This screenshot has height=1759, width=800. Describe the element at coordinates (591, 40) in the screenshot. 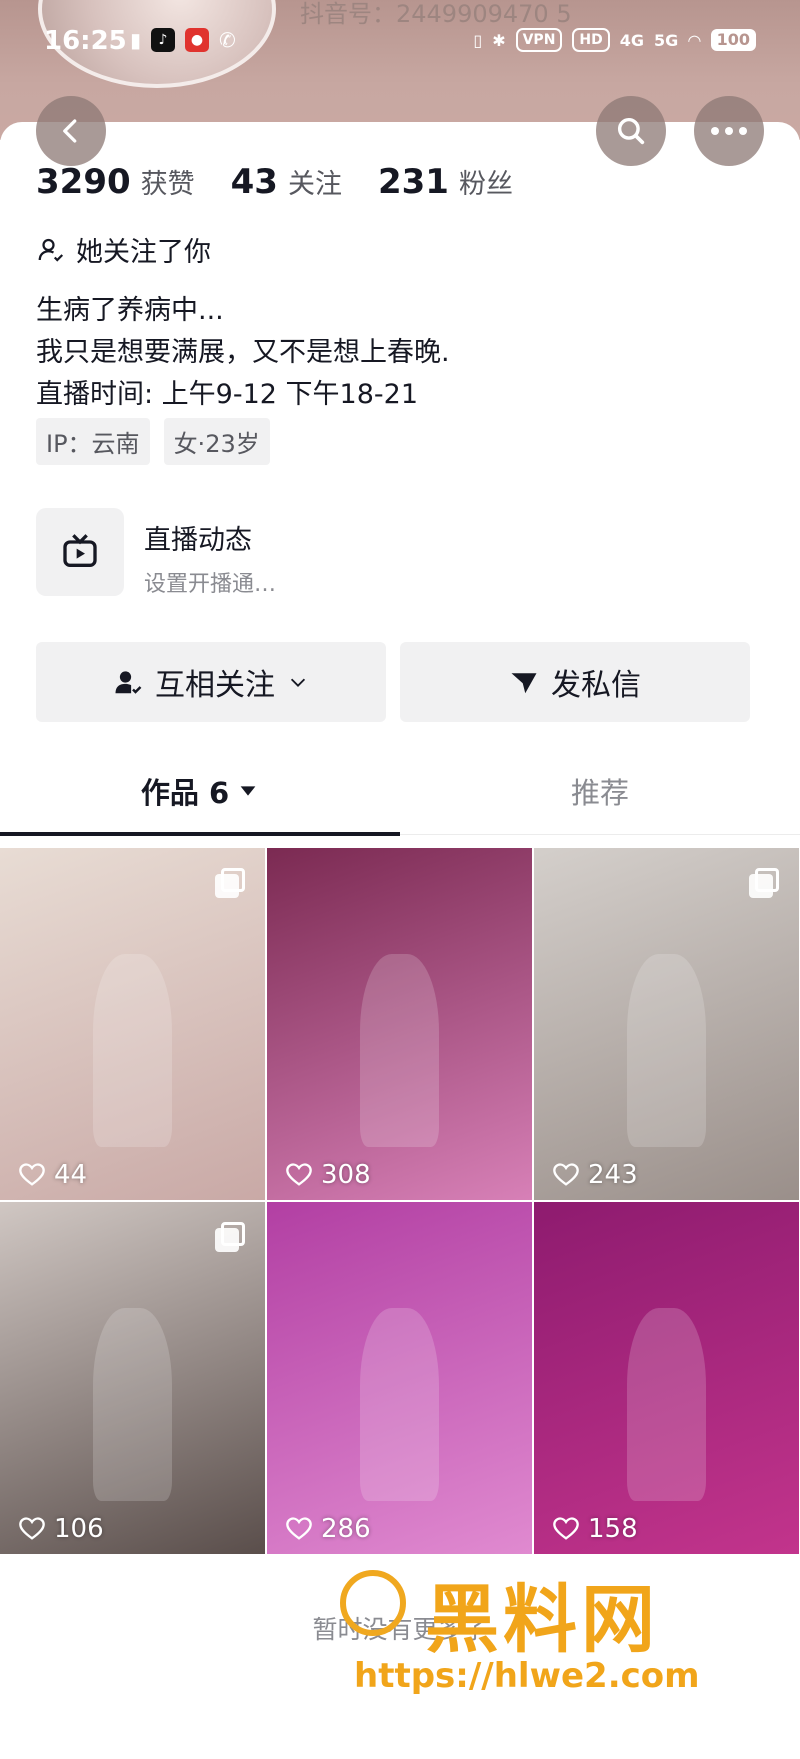

I see `hd-icon: HD` at that location.